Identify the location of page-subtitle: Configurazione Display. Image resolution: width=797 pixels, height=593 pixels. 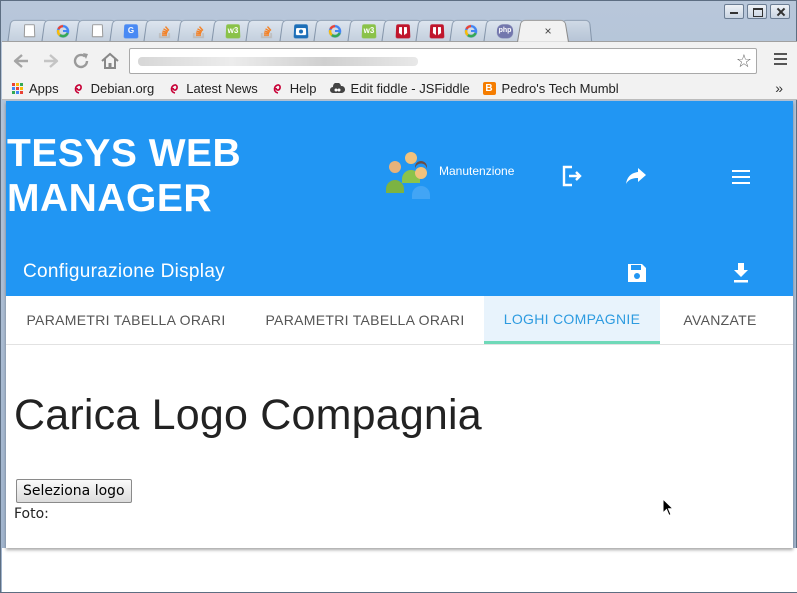
(124, 271).